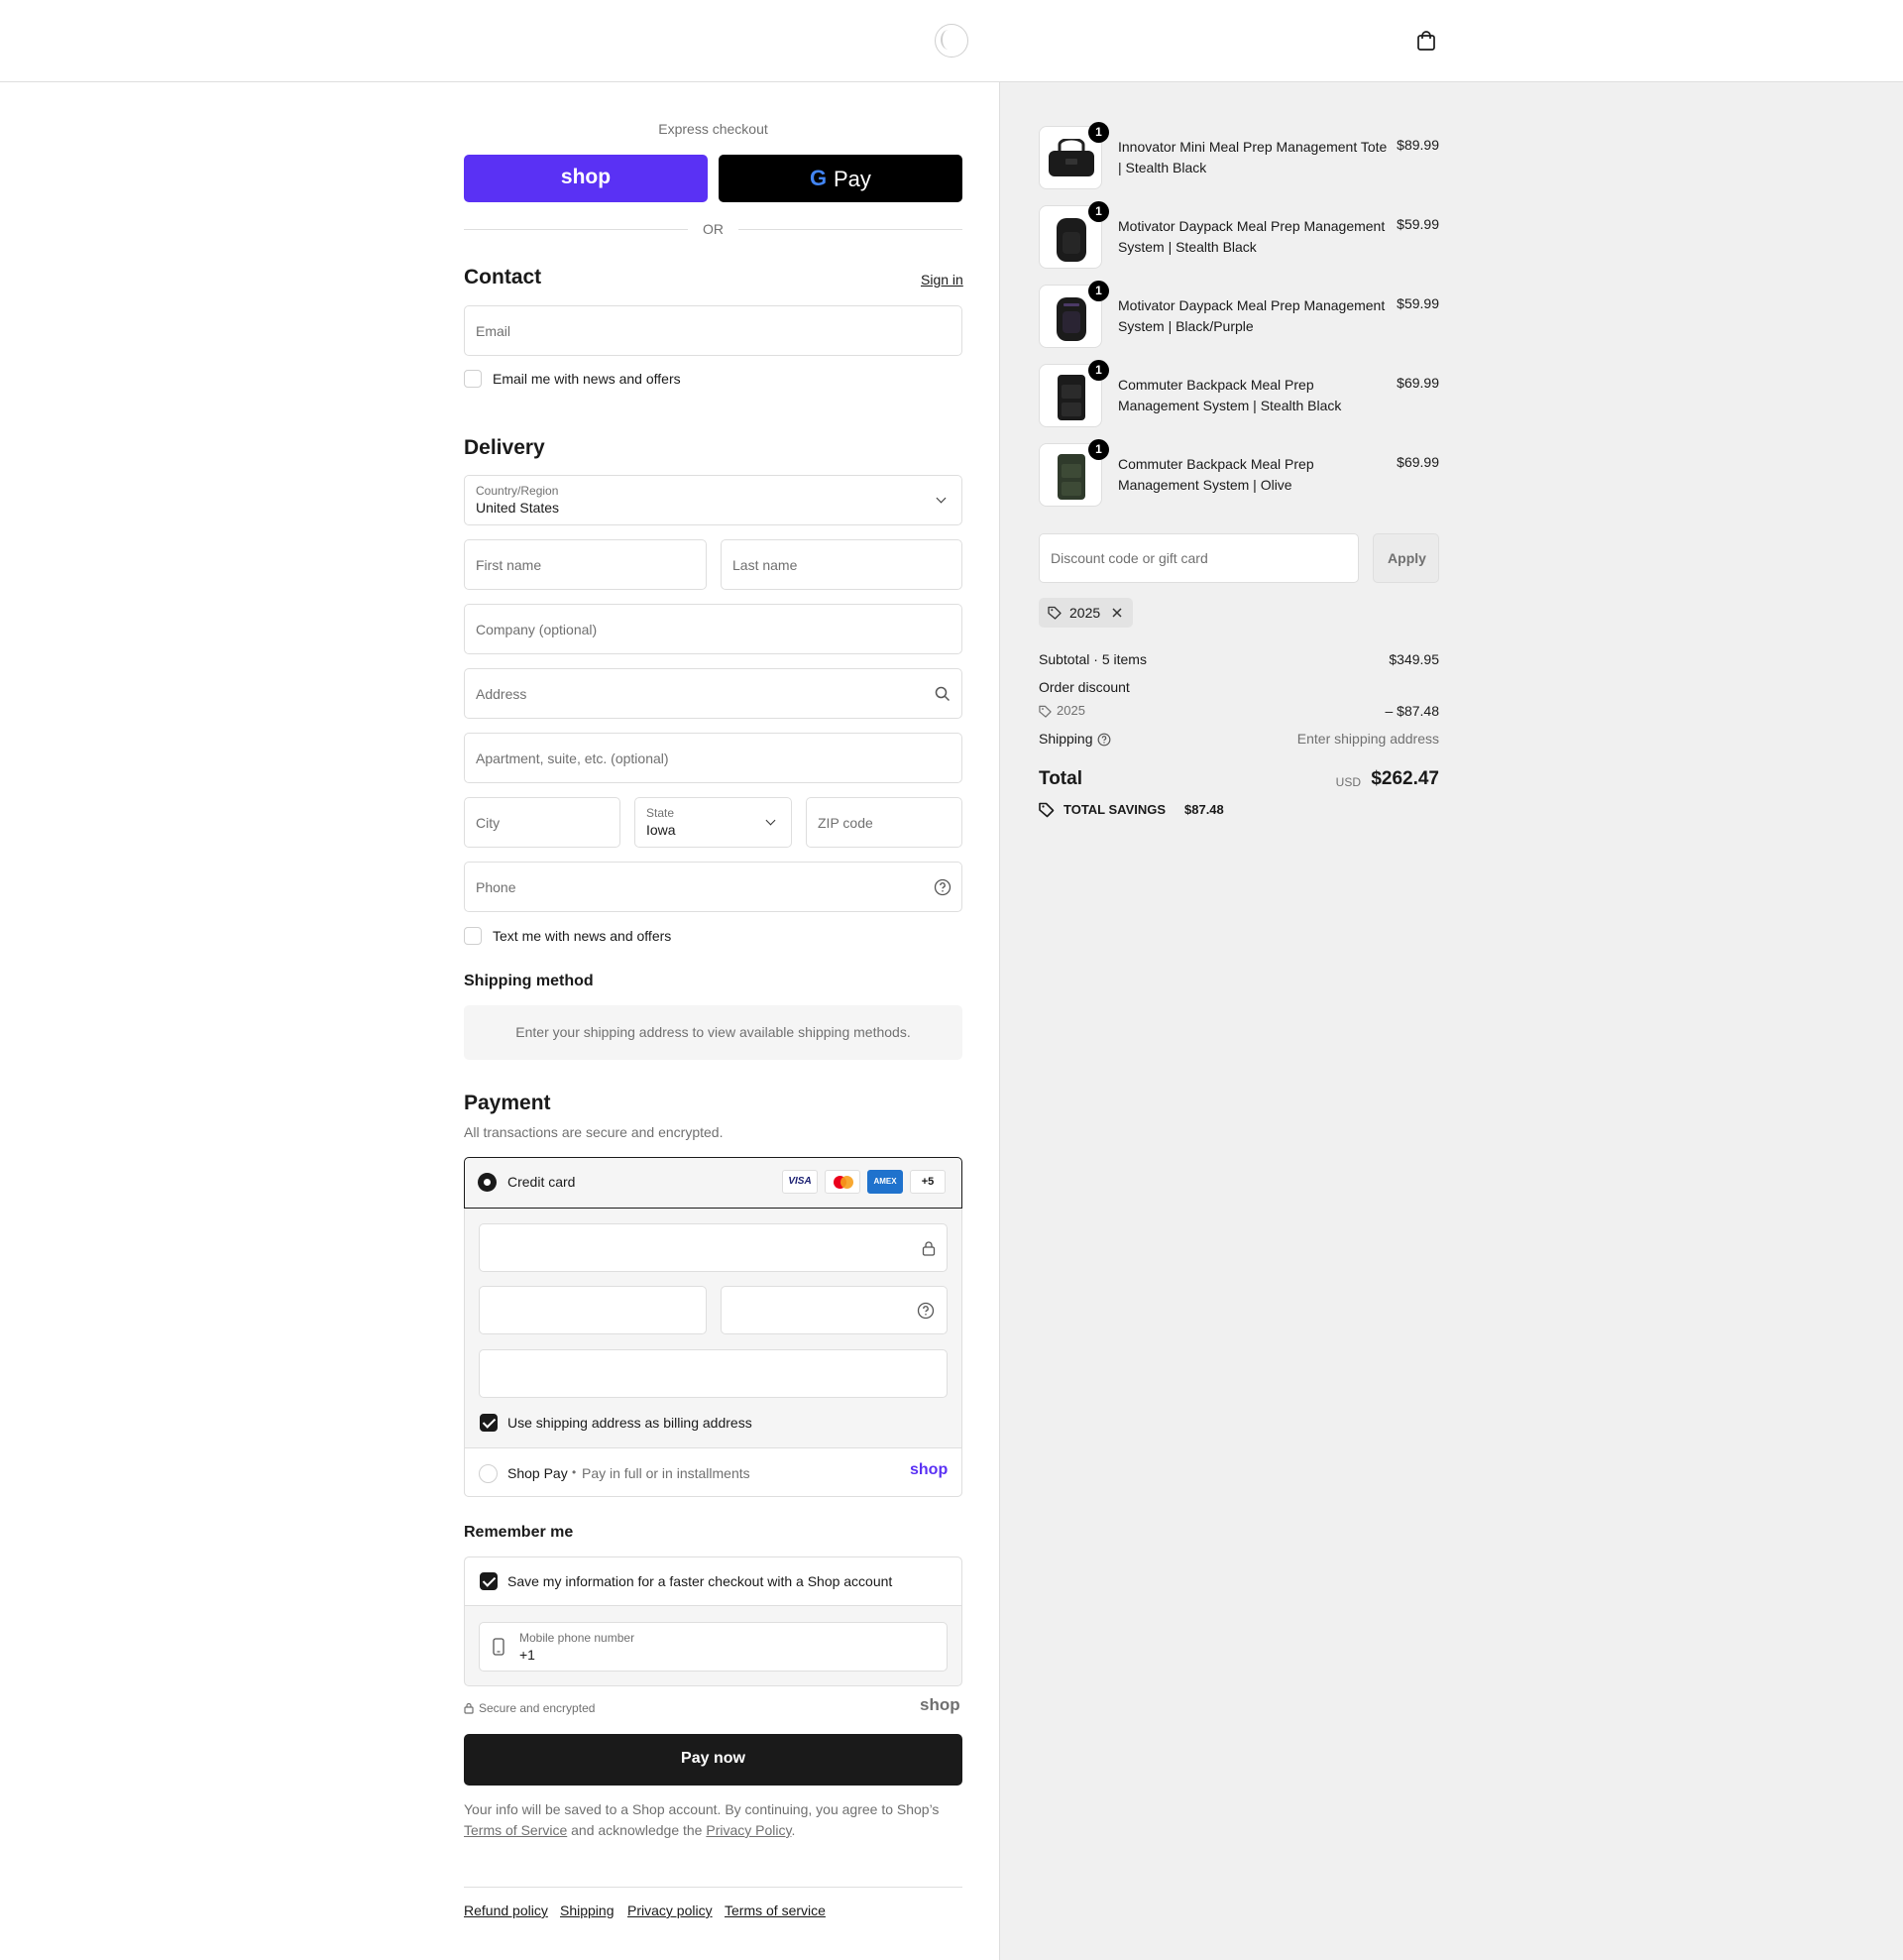  I want to click on mastercard-icon, so click(842, 1182).